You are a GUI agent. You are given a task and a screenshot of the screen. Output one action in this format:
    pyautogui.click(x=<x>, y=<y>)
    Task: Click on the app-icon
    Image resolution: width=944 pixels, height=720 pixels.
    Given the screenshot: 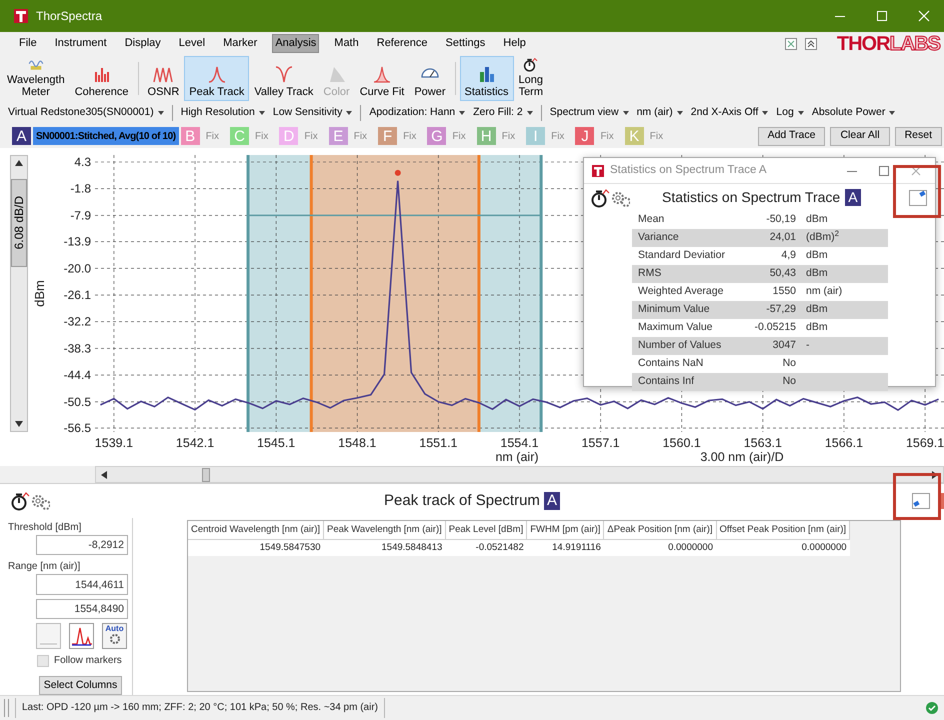 What is the action you would take?
    pyautogui.click(x=21, y=16)
    